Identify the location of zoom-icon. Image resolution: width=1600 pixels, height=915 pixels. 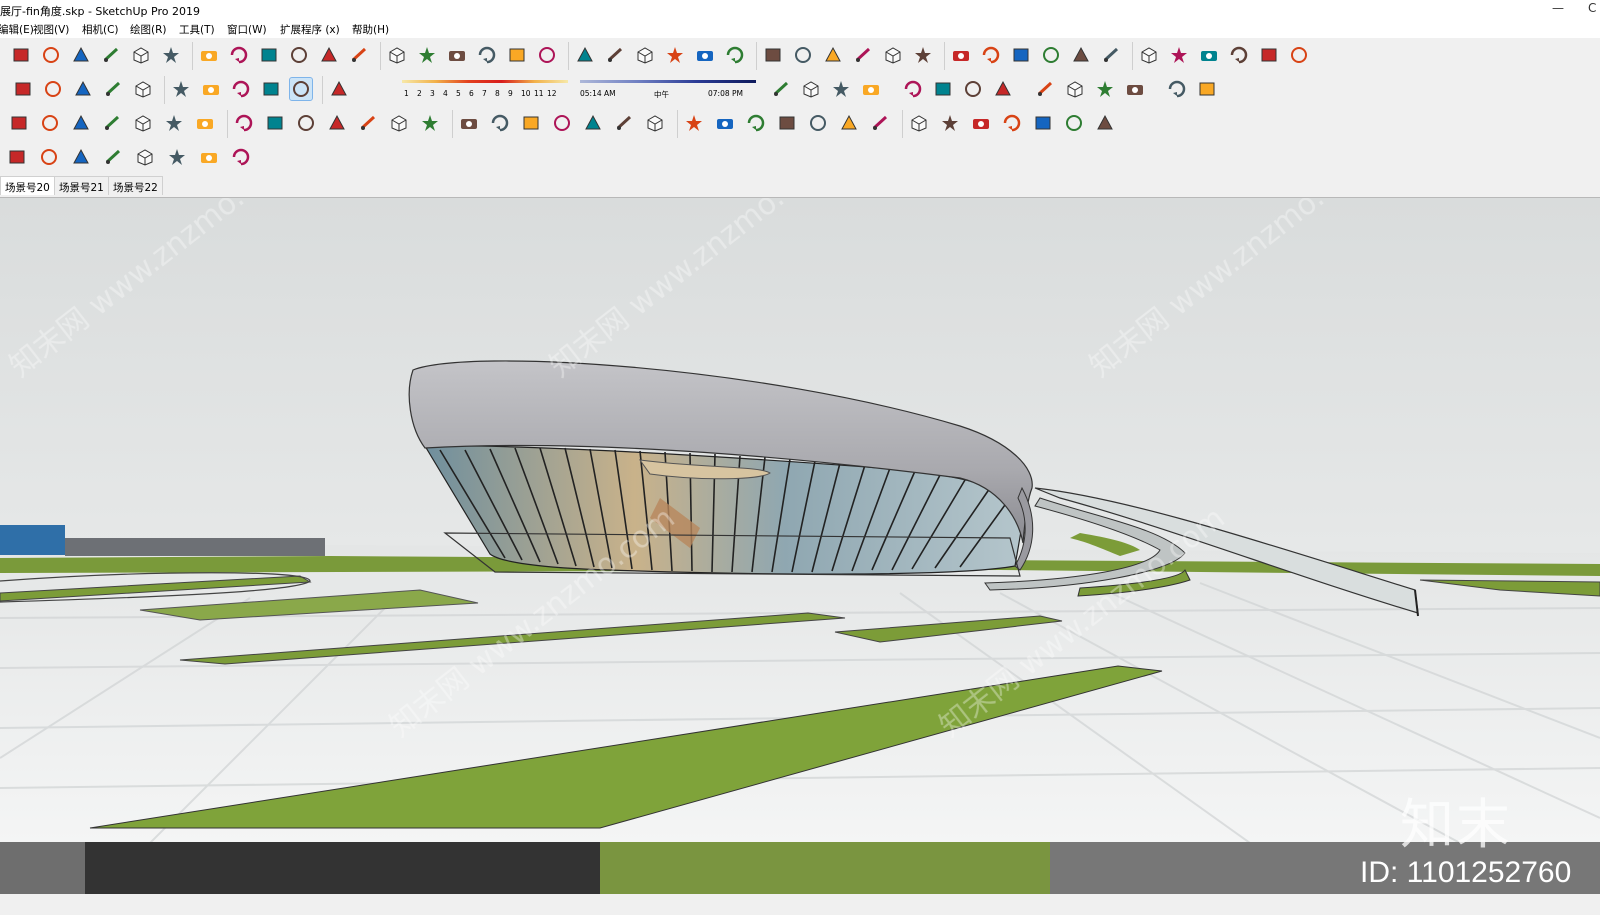
(427, 55).